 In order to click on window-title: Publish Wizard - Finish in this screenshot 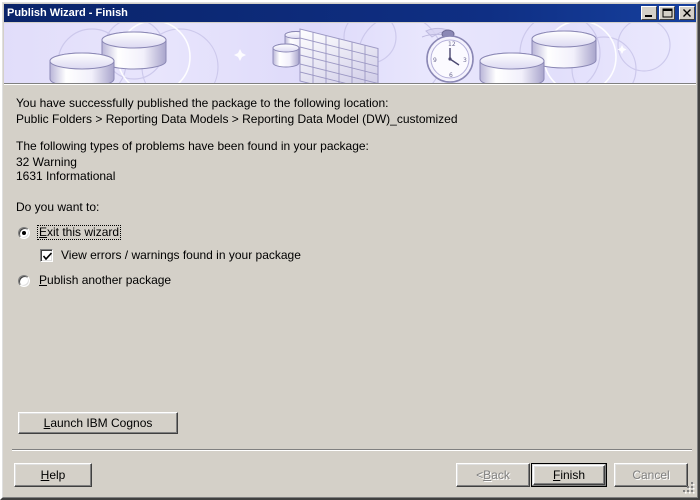, I will do `click(67, 13)`.